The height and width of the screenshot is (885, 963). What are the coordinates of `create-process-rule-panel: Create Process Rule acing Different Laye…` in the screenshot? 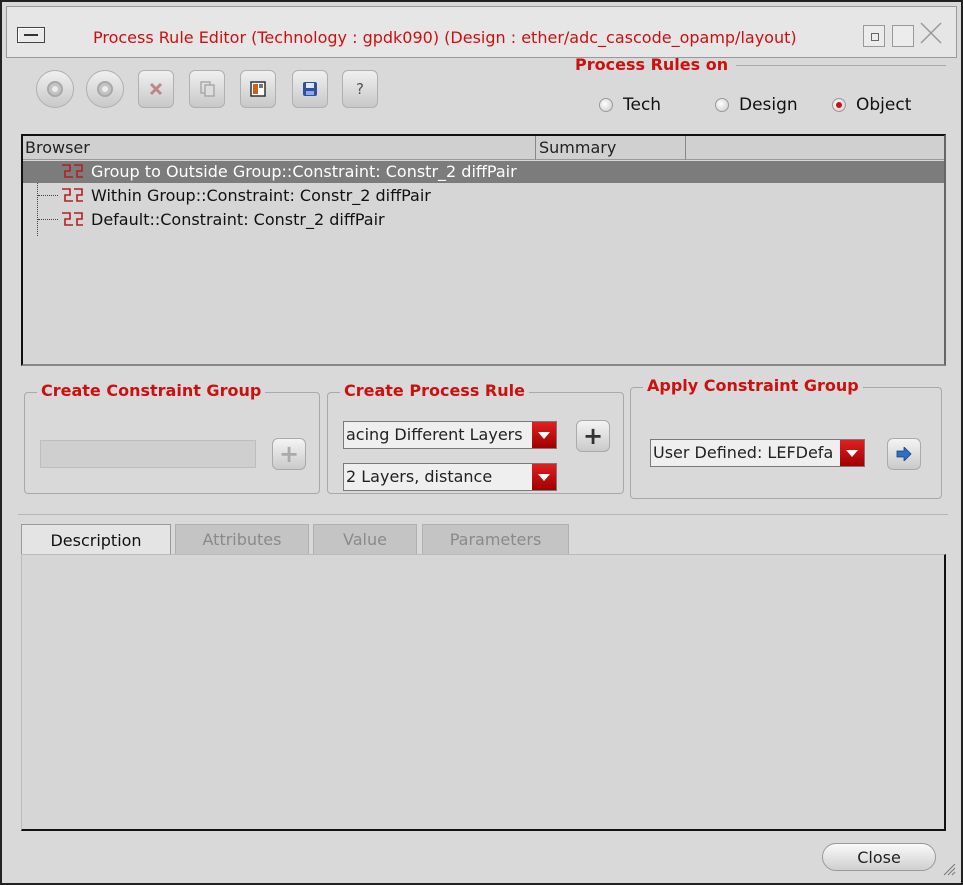 It's located at (475, 437).